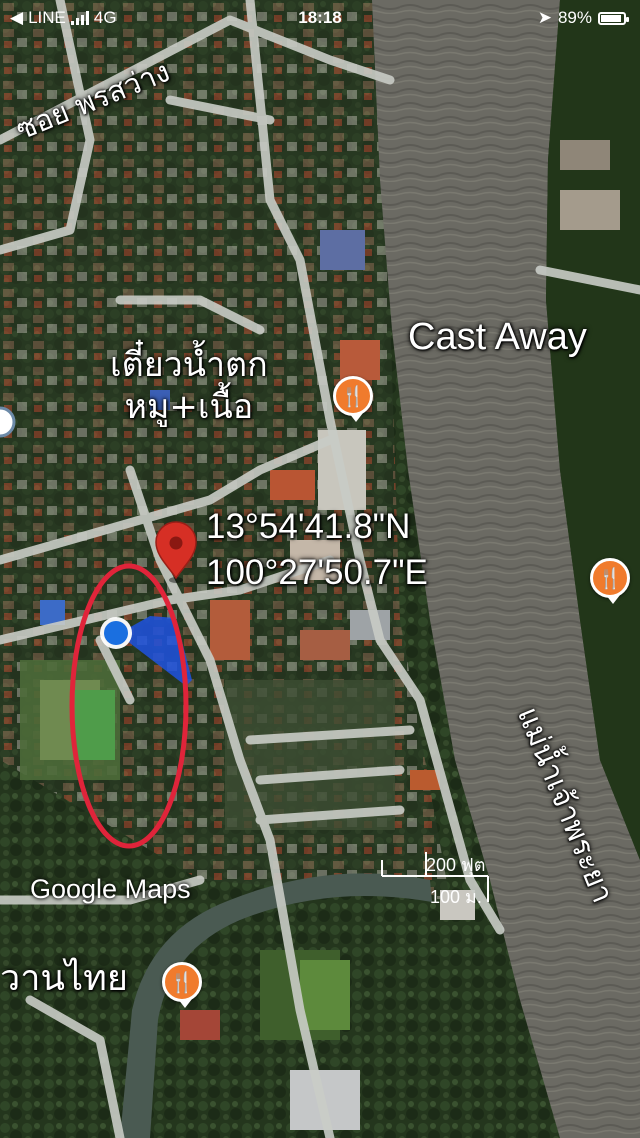 The height and width of the screenshot is (1138, 640). What do you see at coordinates (497, 337) in the screenshot?
I see `castaway-label: Cast Away` at bounding box center [497, 337].